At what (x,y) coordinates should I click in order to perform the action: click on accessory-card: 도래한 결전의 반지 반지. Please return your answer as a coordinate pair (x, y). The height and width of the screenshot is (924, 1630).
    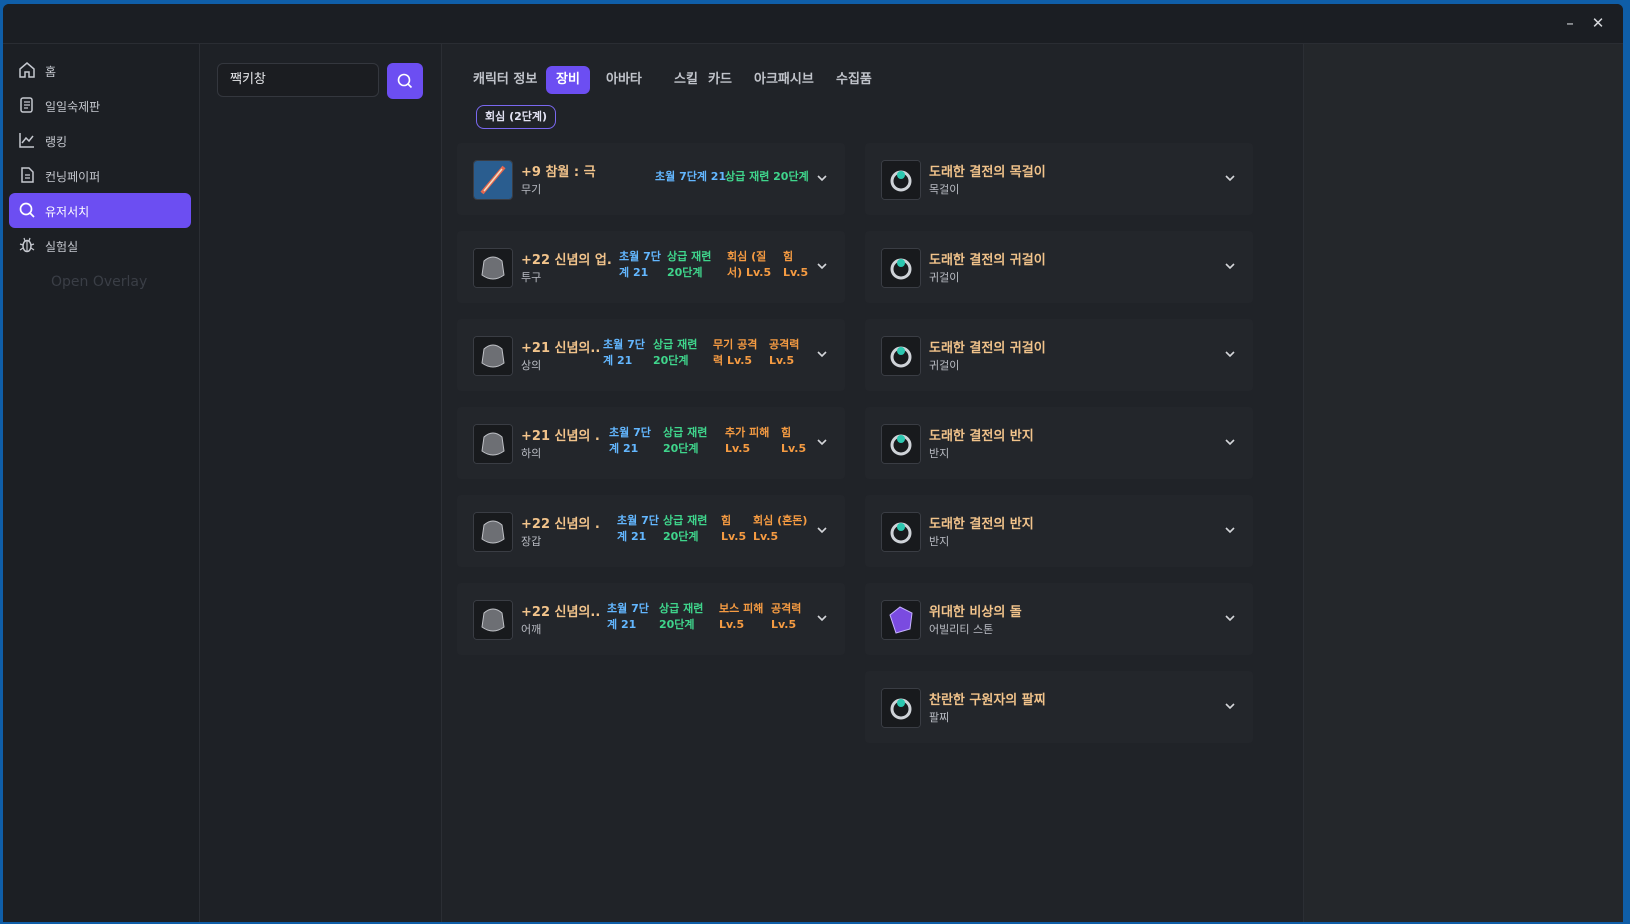
    Looking at the image, I should click on (1059, 531).